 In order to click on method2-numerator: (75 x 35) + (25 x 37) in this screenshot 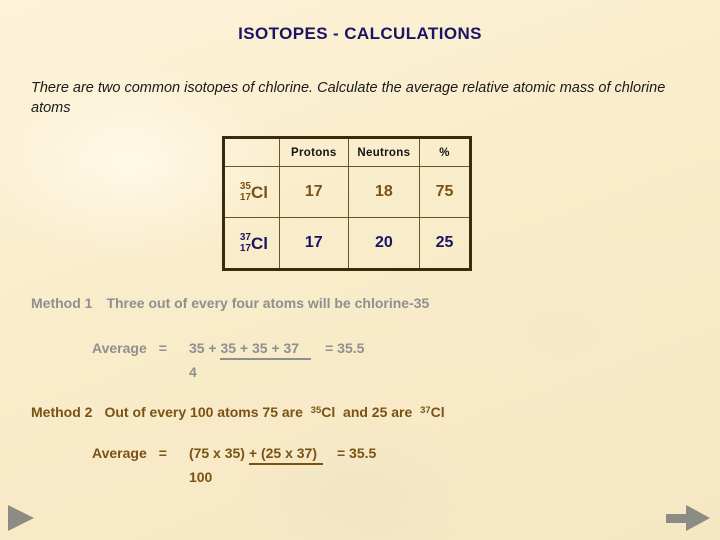, I will do `click(256, 455)`.